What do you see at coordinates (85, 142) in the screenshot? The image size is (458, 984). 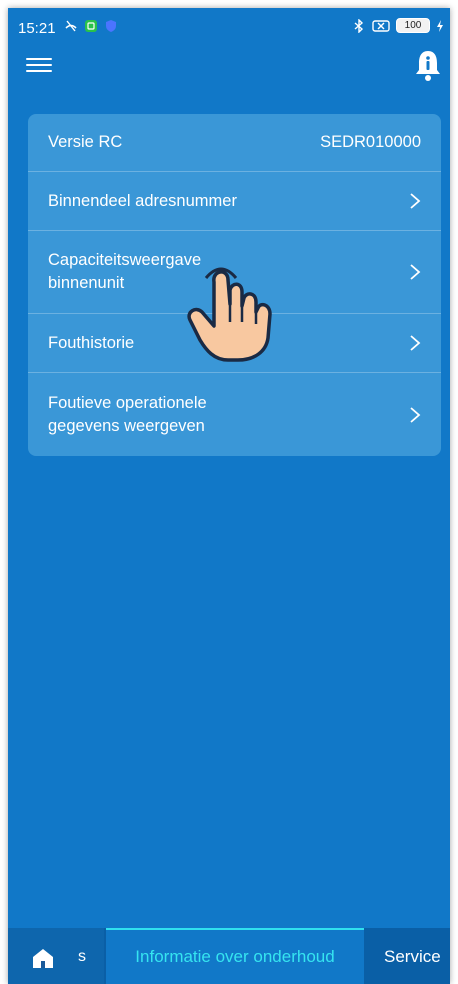 I see `row-label: Versie RC` at bounding box center [85, 142].